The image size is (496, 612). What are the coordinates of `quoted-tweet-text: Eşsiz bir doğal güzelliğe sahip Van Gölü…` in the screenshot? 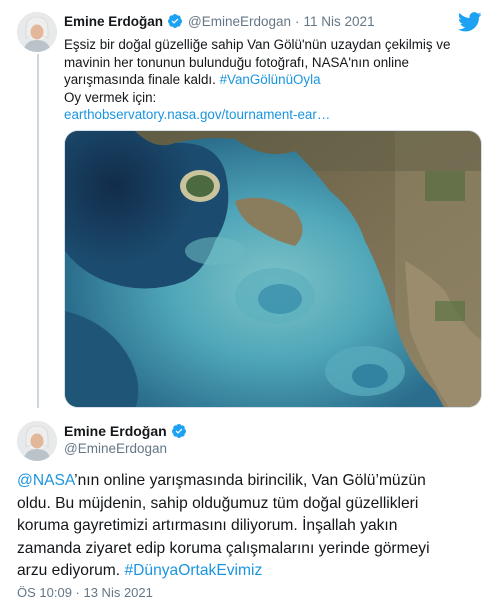 It's located at (266, 80).